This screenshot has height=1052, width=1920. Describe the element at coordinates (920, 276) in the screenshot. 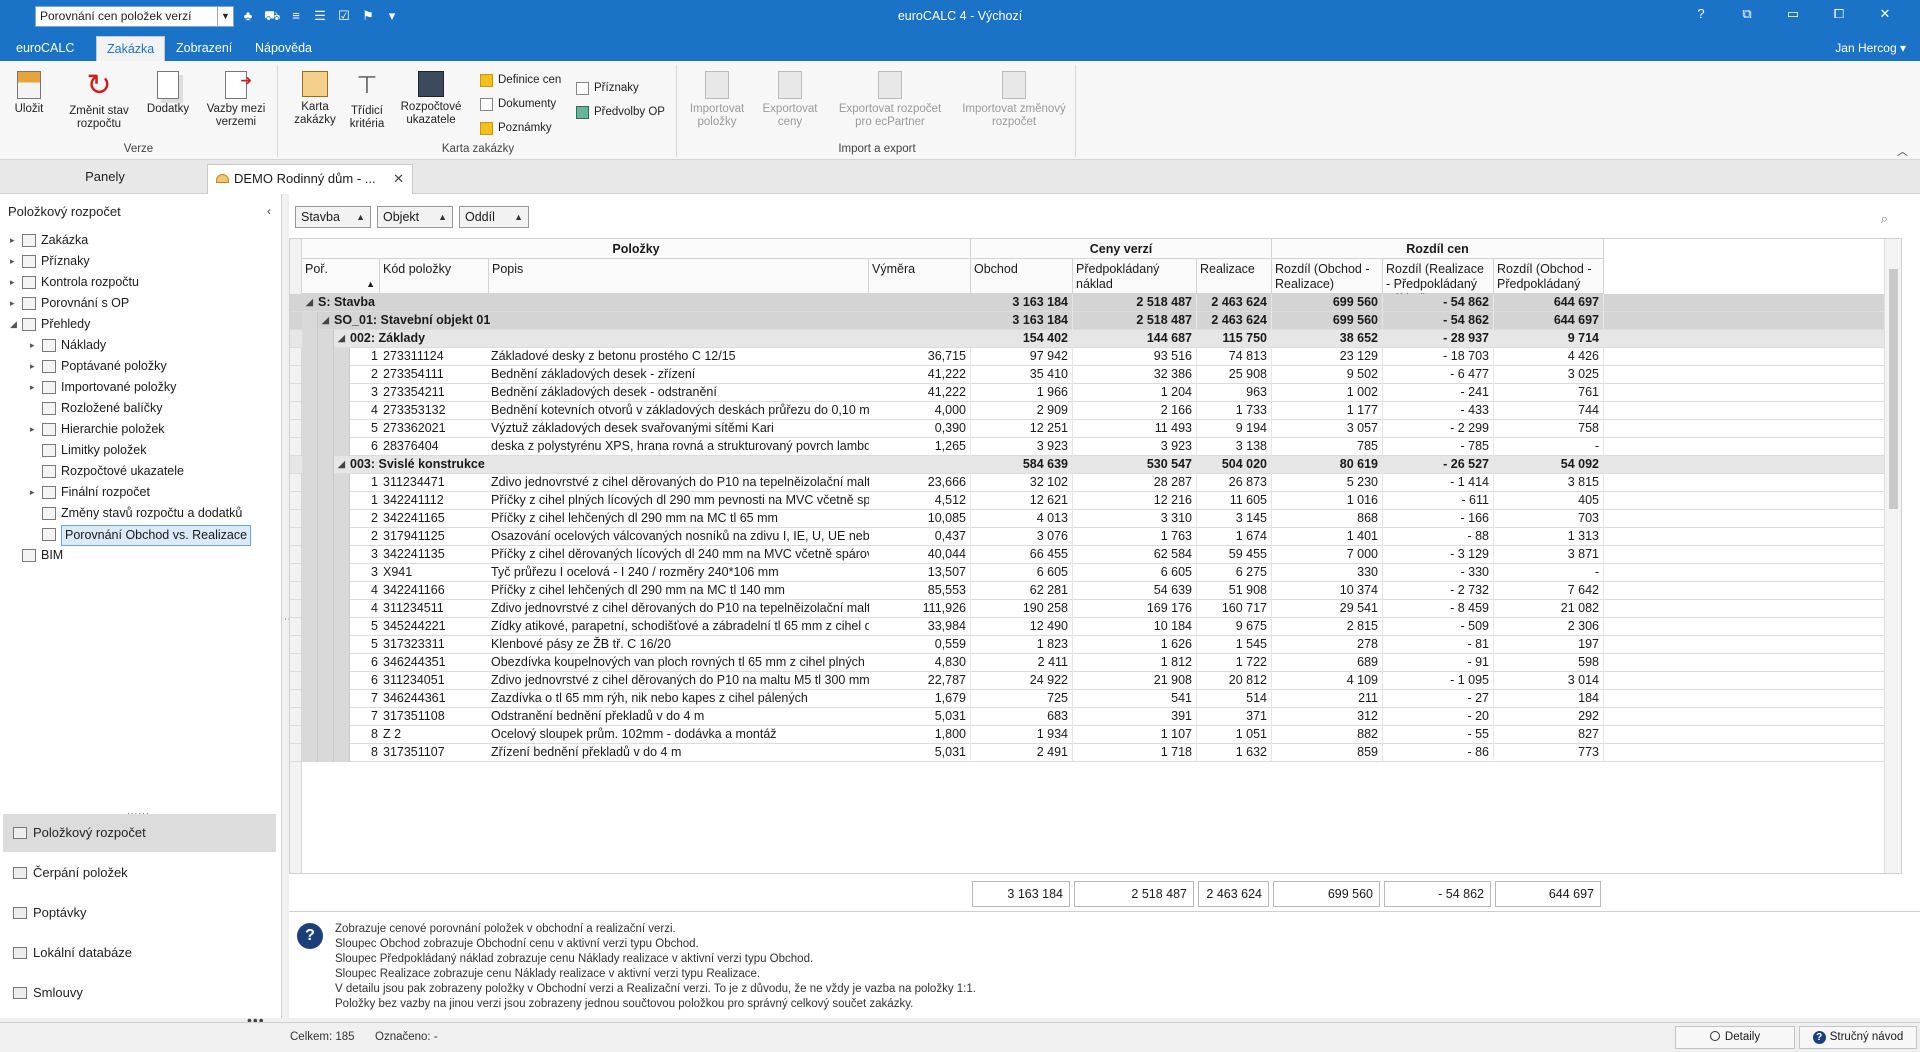

I see `header-vymera: Výměra` at that location.